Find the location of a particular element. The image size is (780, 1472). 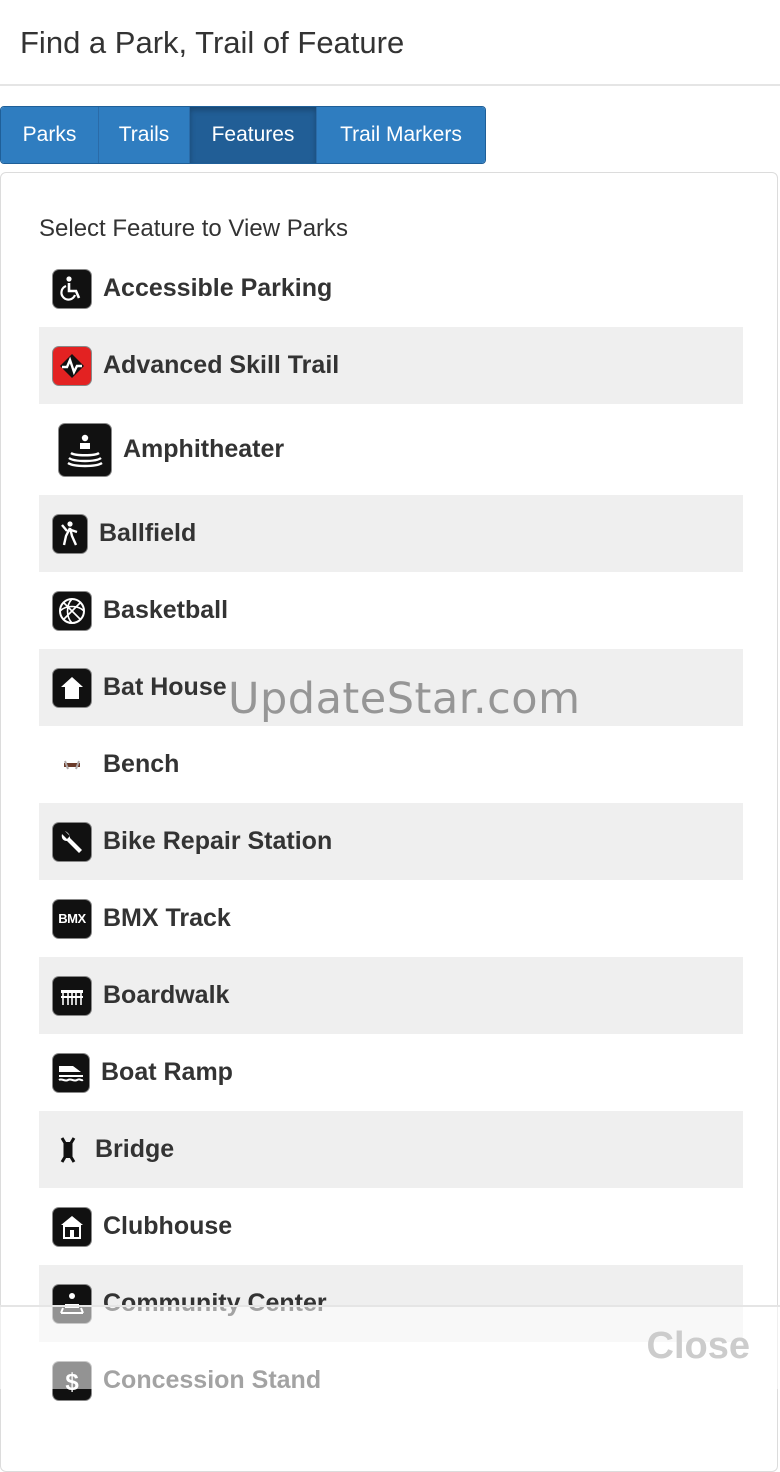

feature-item-accessible-parking: Accessible Parking is located at coordinates (391, 288).